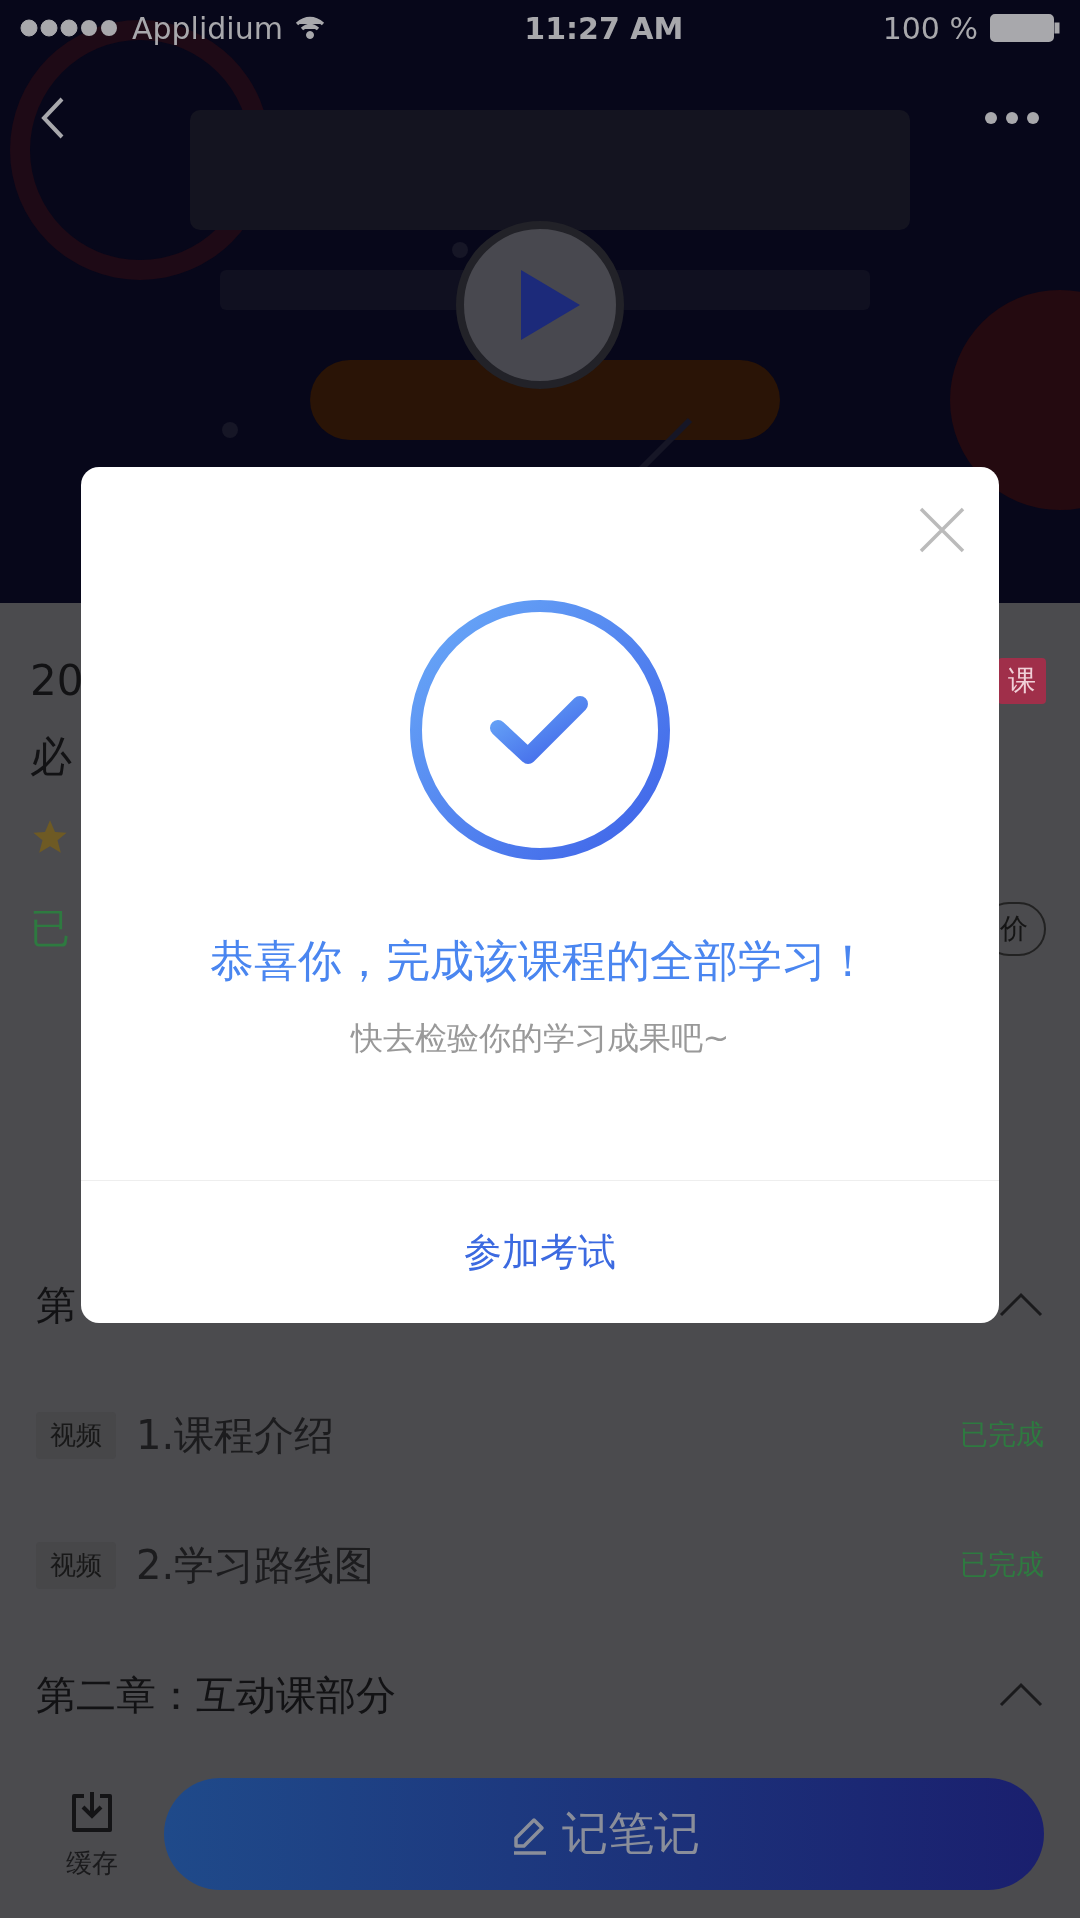 This screenshot has height=1918, width=1080. I want to click on close-icon, so click(942, 530).